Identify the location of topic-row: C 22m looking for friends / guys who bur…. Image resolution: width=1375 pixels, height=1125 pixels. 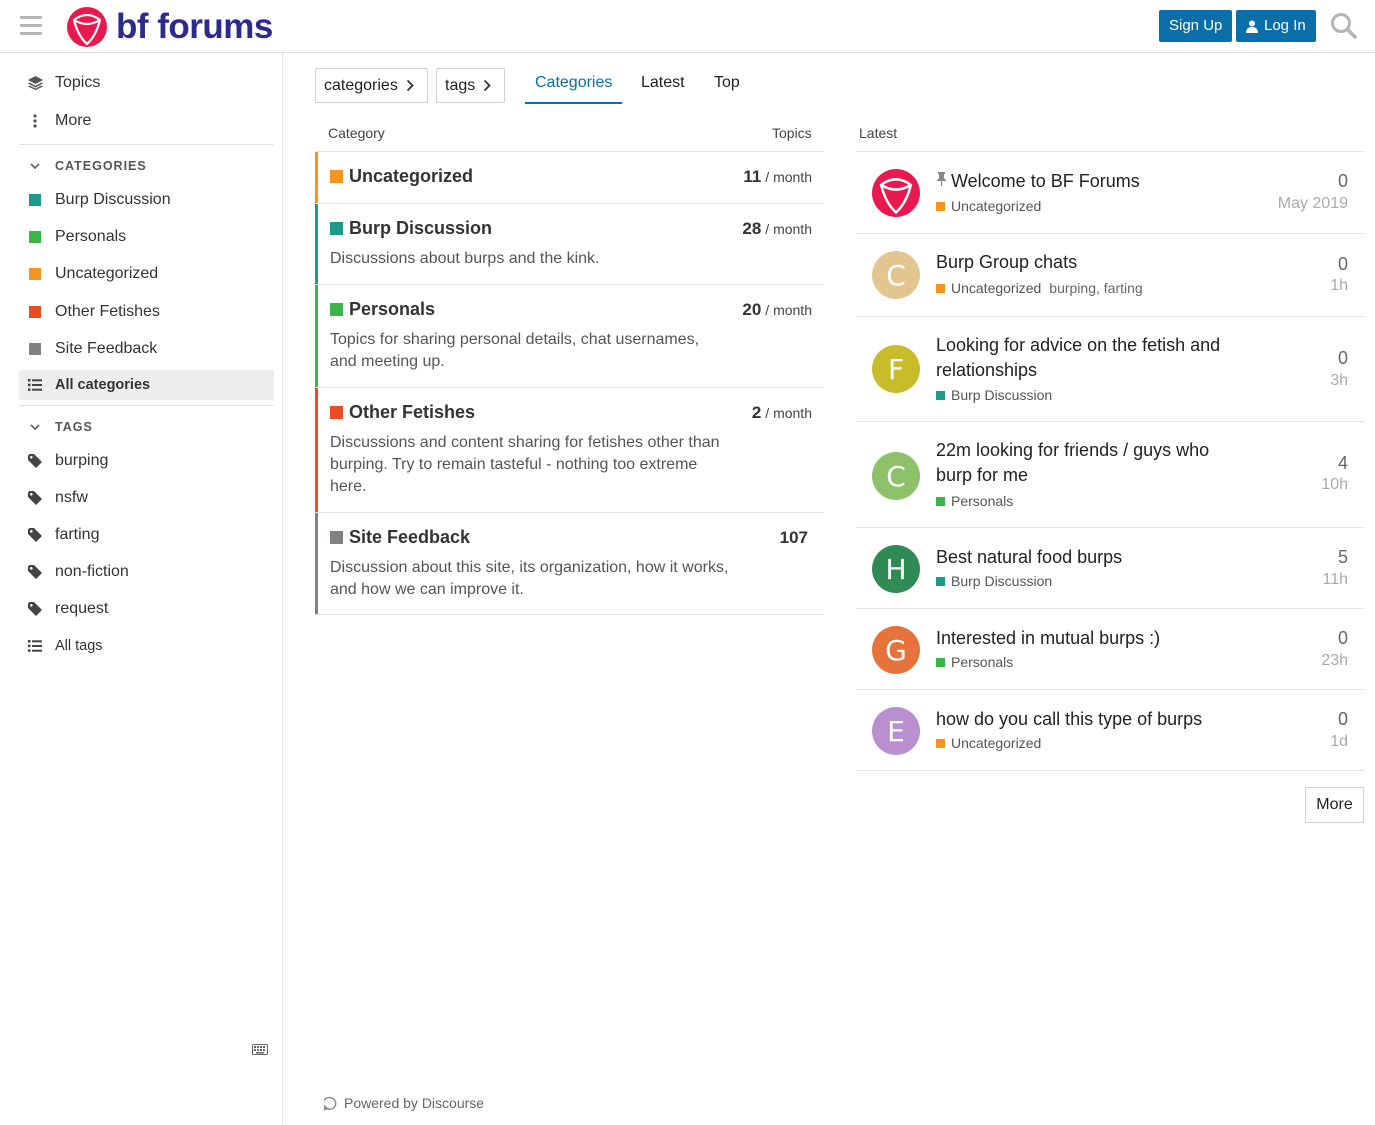
(1110, 474).